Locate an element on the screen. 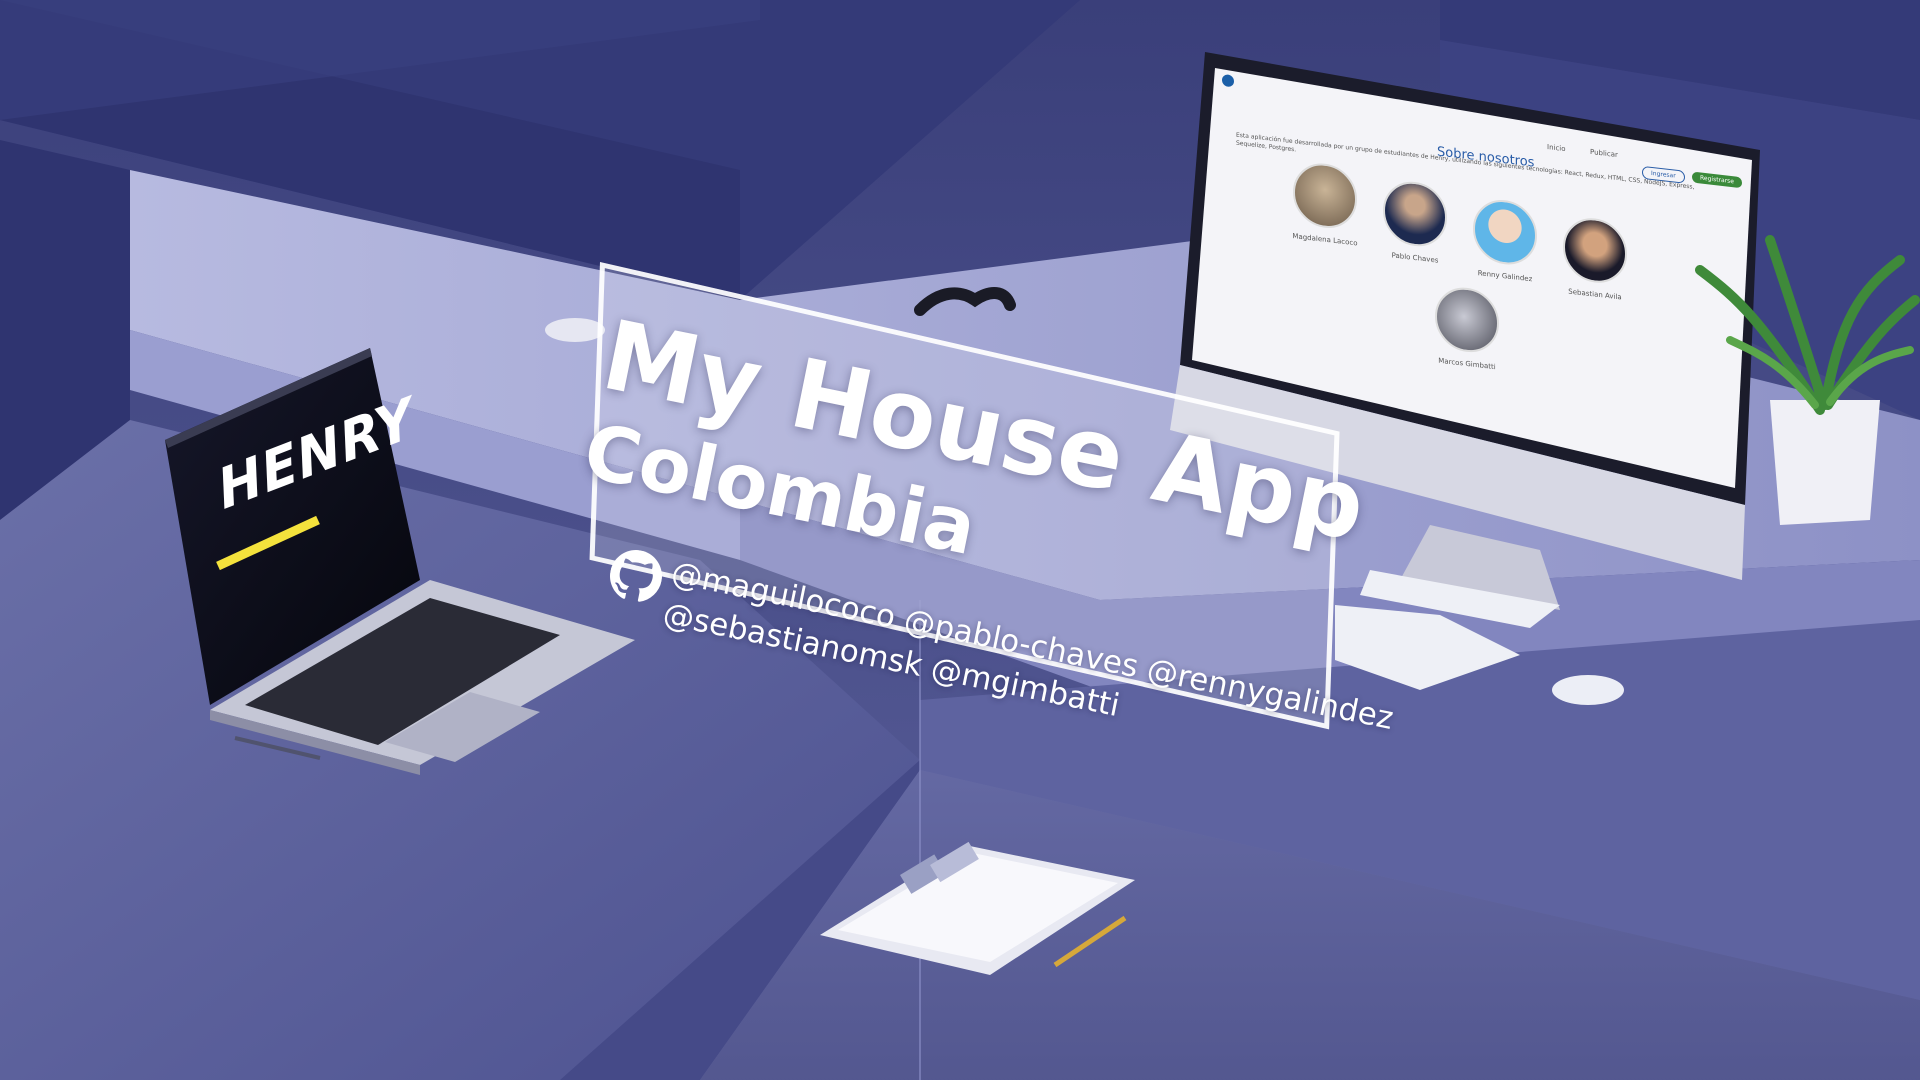 Image resolution: width=1920 pixels, height=1080 pixels. member-name: Magdalena Lacoco is located at coordinates (1325, 240).